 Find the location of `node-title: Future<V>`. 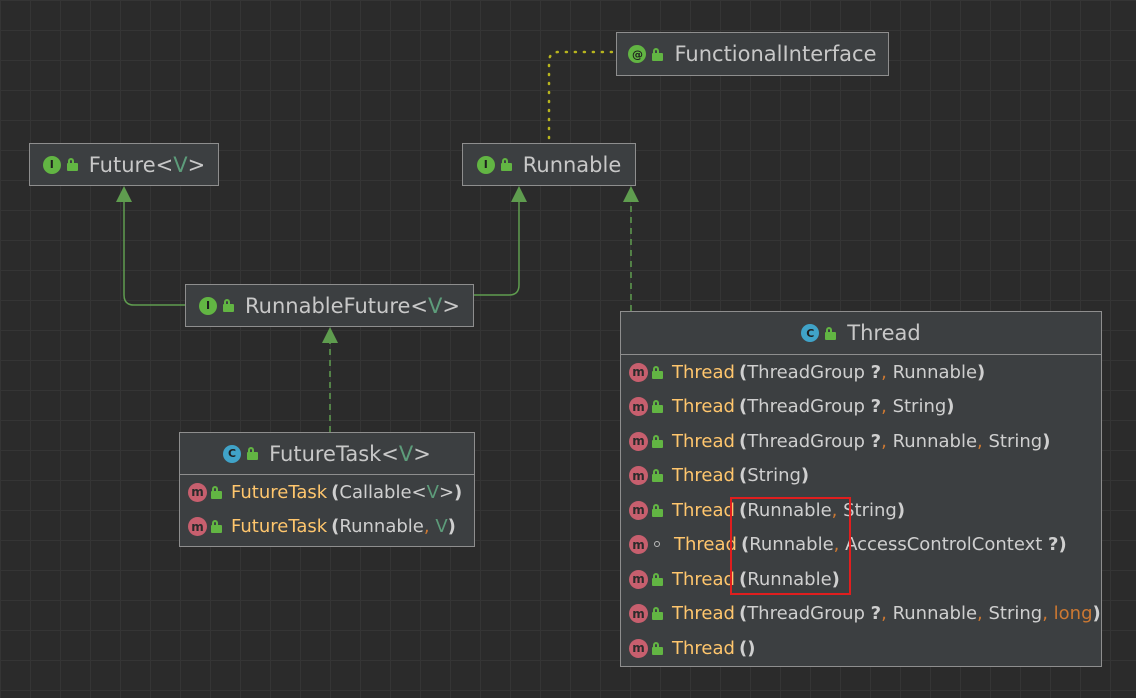

node-title: Future<V> is located at coordinates (147, 164).